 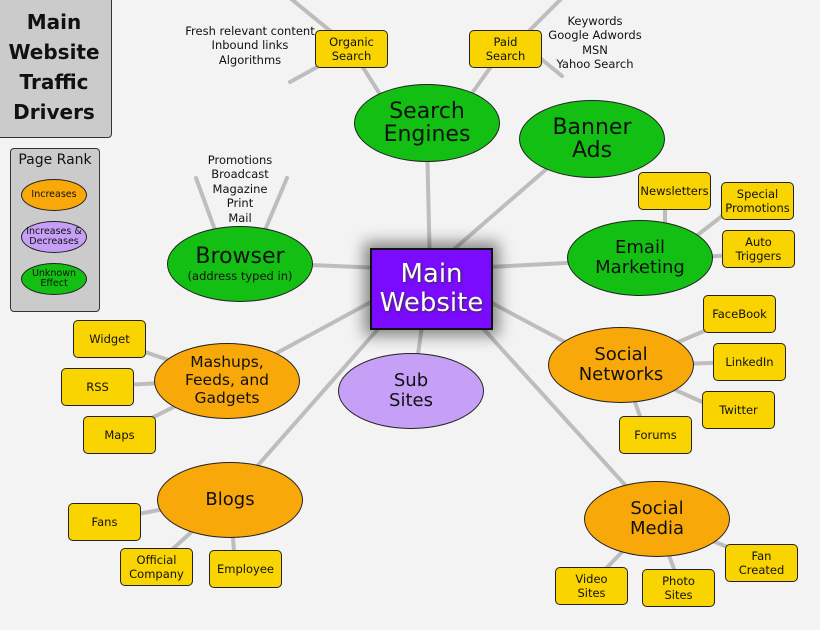 I want to click on box-label: FaceBook, so click(x=739, y=313).